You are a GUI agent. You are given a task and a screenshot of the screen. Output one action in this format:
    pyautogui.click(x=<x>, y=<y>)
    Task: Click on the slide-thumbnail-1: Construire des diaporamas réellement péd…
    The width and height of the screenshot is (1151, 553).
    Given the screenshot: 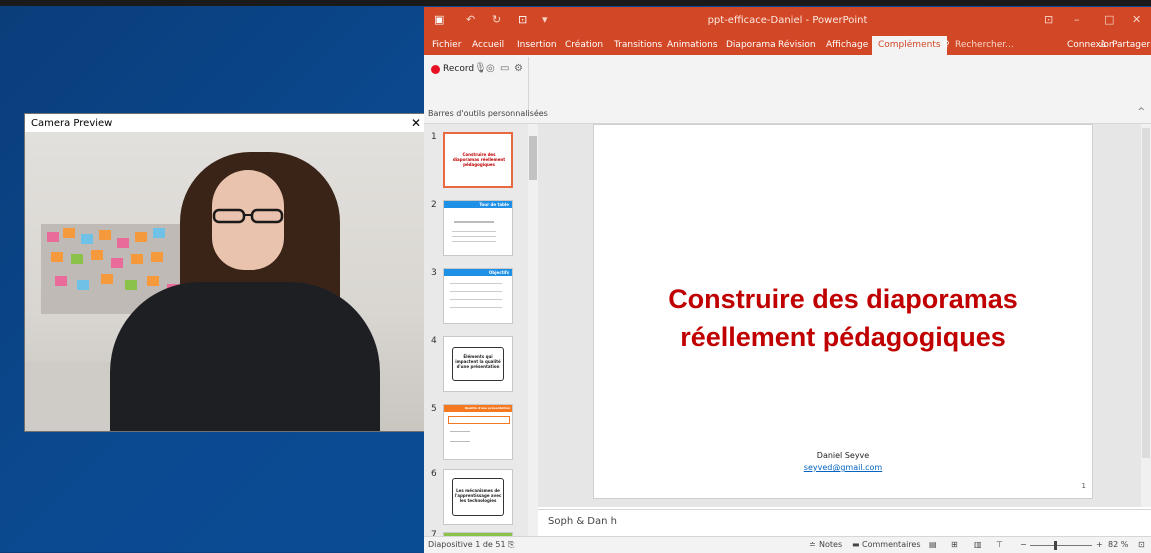 What is the action you would take?
    pyautogui.click(x=478, y=160)
    